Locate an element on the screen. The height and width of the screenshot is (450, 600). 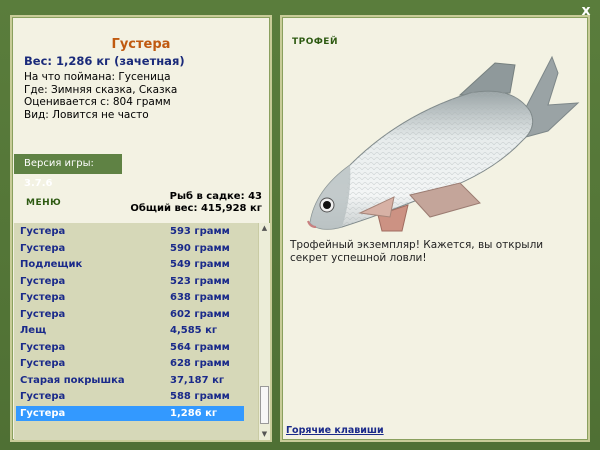
list-item-weight: 628 грамм is located at coordinates (200, 363).